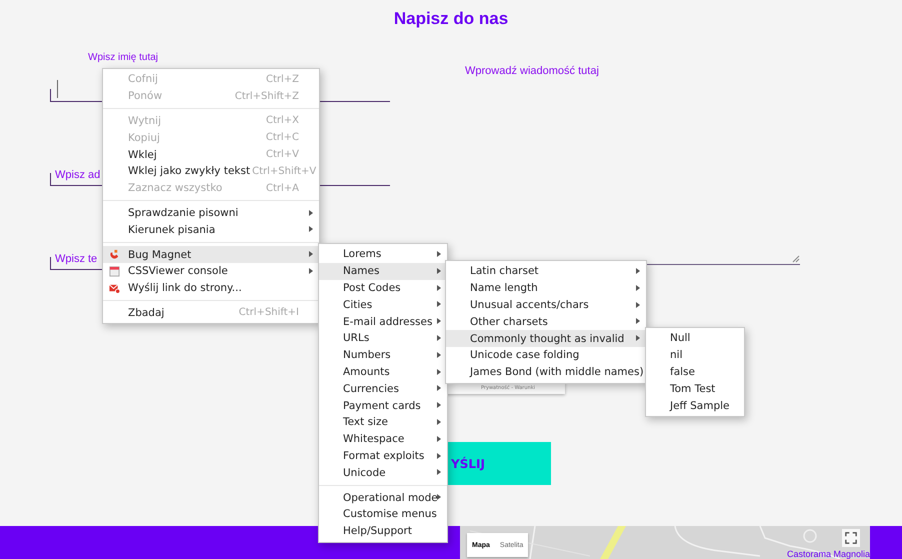  Describe the element at coordinates (851, 538) in the screenshot. I see `fullscreen-icon` at that location.